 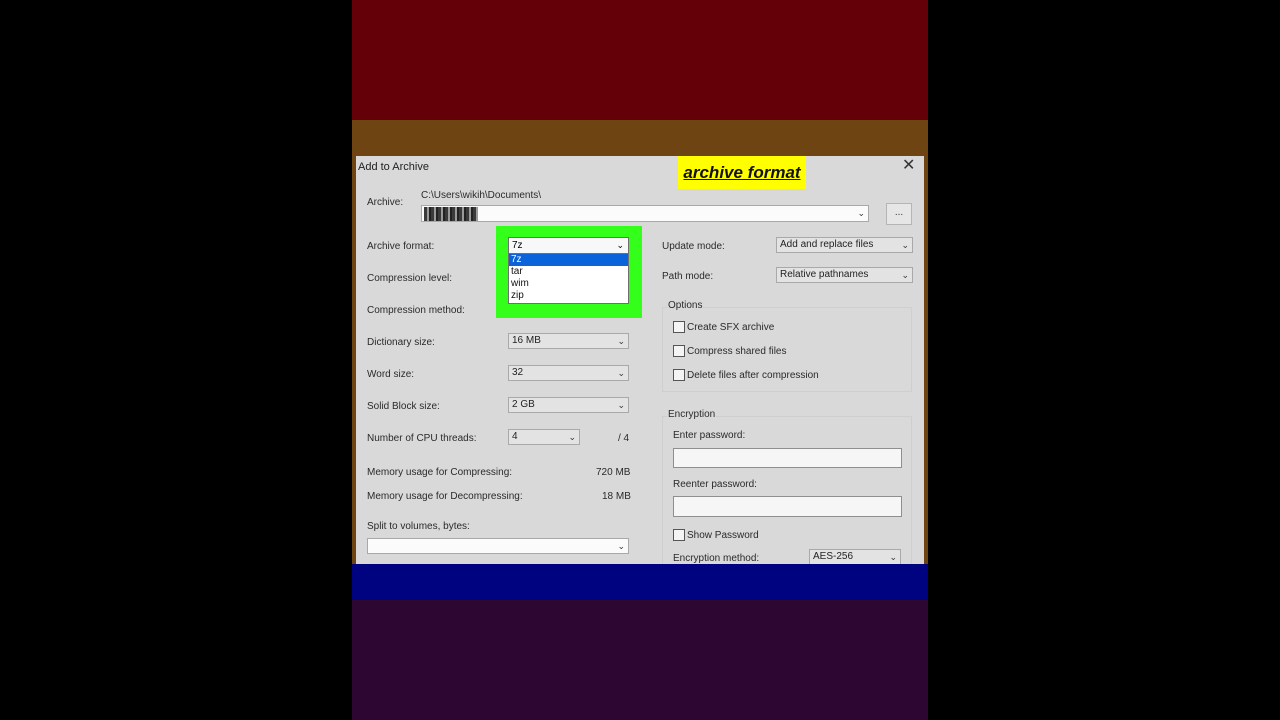 I want to click on enter-password-input, so click(x=787, y=458).